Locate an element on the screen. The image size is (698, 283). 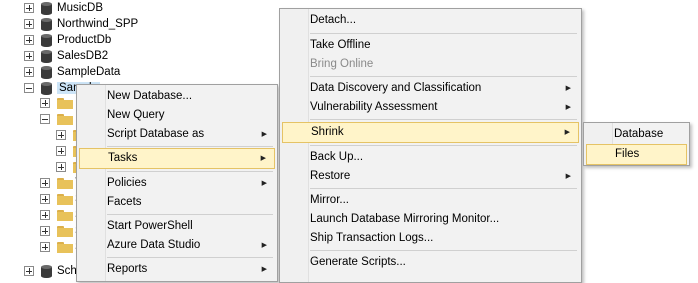
menu-item-label: Script Database as is located at coordinates (156, 134).